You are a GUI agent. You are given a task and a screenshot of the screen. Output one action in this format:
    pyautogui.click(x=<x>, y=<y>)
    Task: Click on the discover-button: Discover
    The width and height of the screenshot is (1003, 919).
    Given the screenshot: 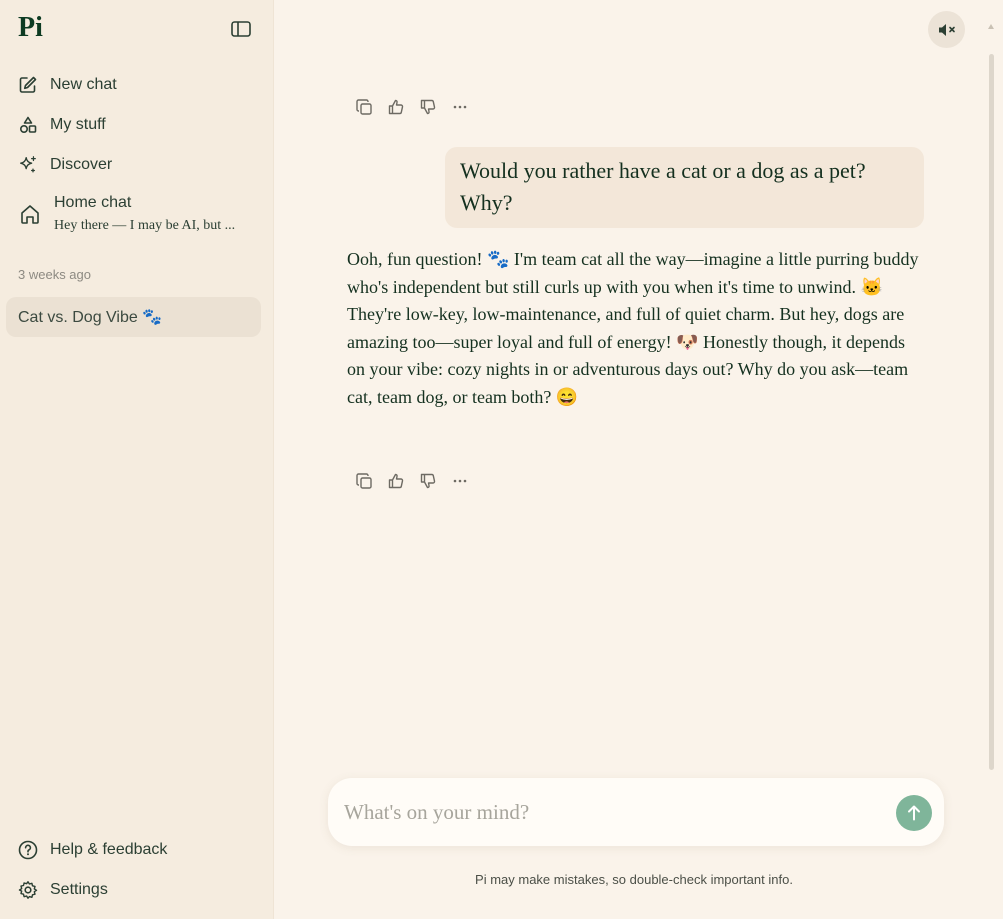 What is the action you would take?
    pyautogui.click(x=65, y=165)
    